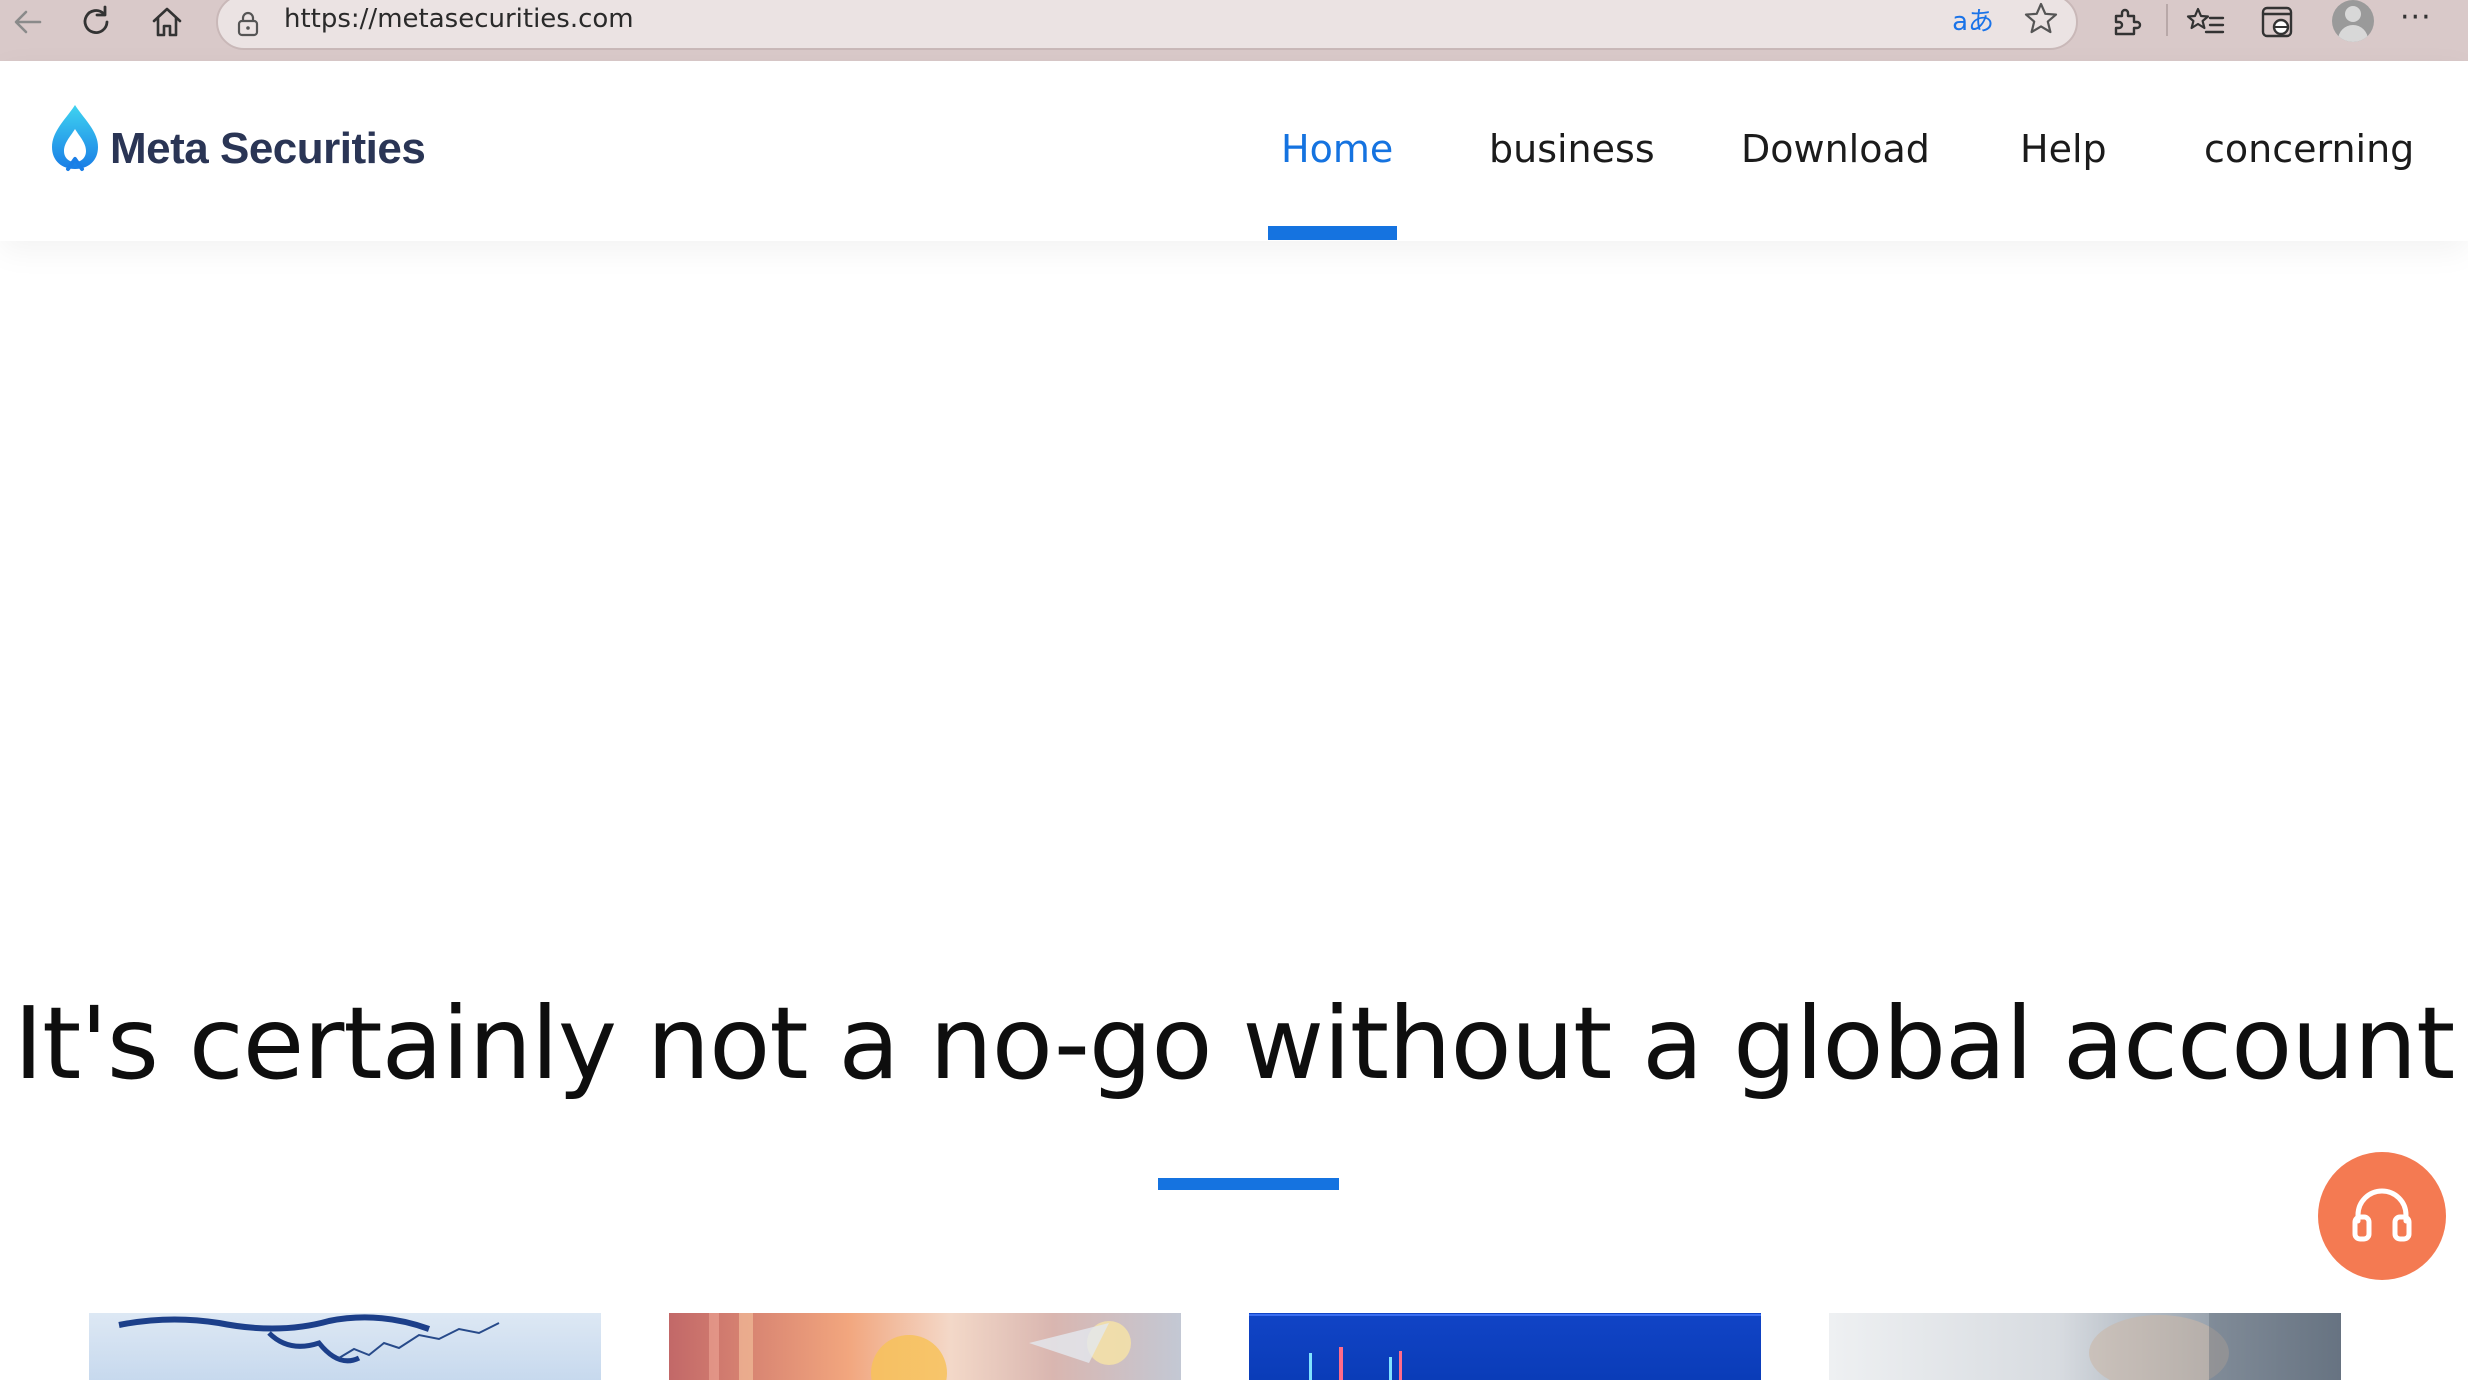  What do you see at coordinates (2041, 21) in the screenshot?
I see `favorite-star-icon` at bounding box center [2041, 21].